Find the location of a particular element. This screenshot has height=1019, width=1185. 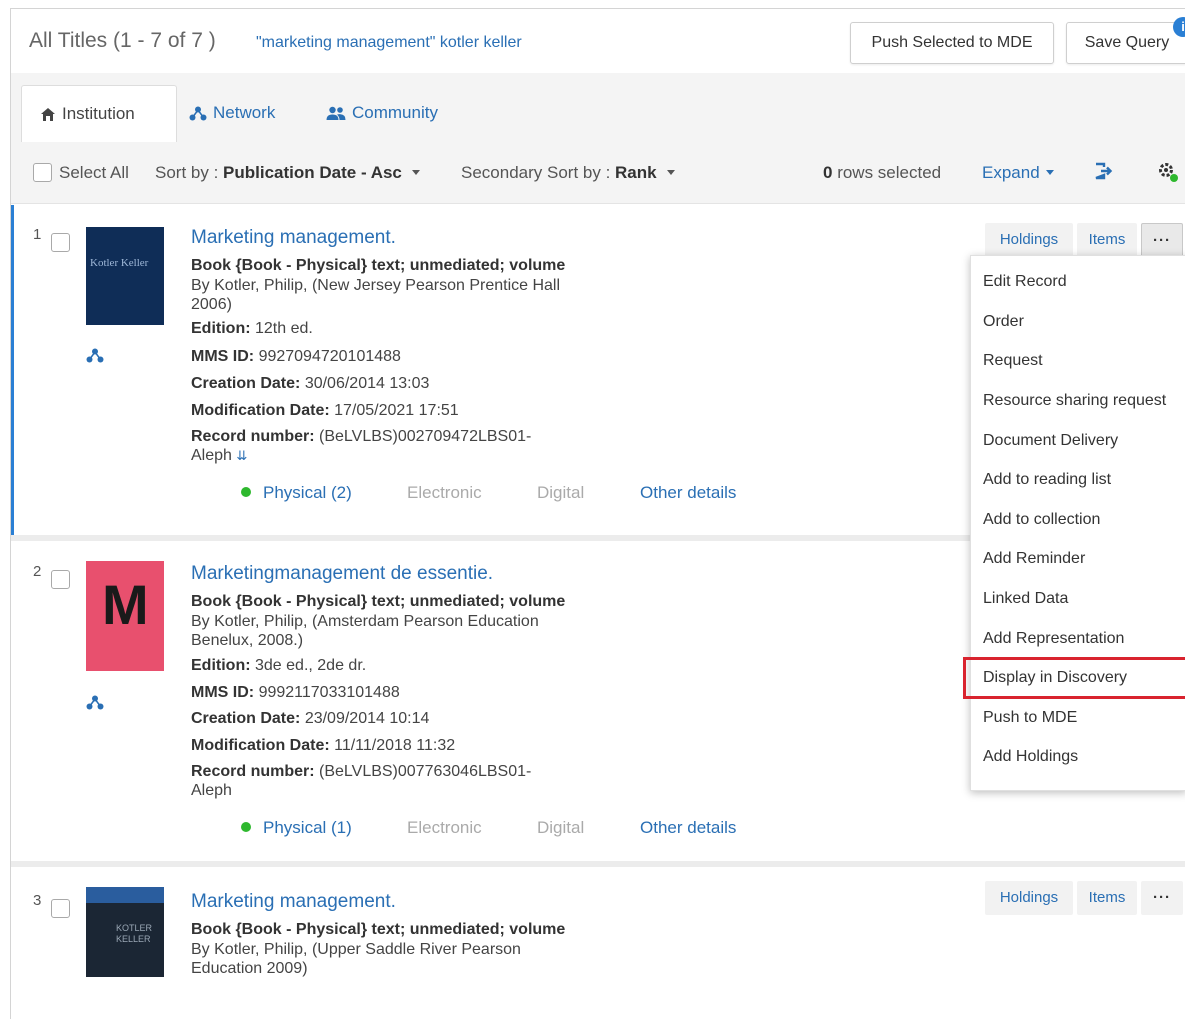

home-icon is located at coordinates (48, 114).